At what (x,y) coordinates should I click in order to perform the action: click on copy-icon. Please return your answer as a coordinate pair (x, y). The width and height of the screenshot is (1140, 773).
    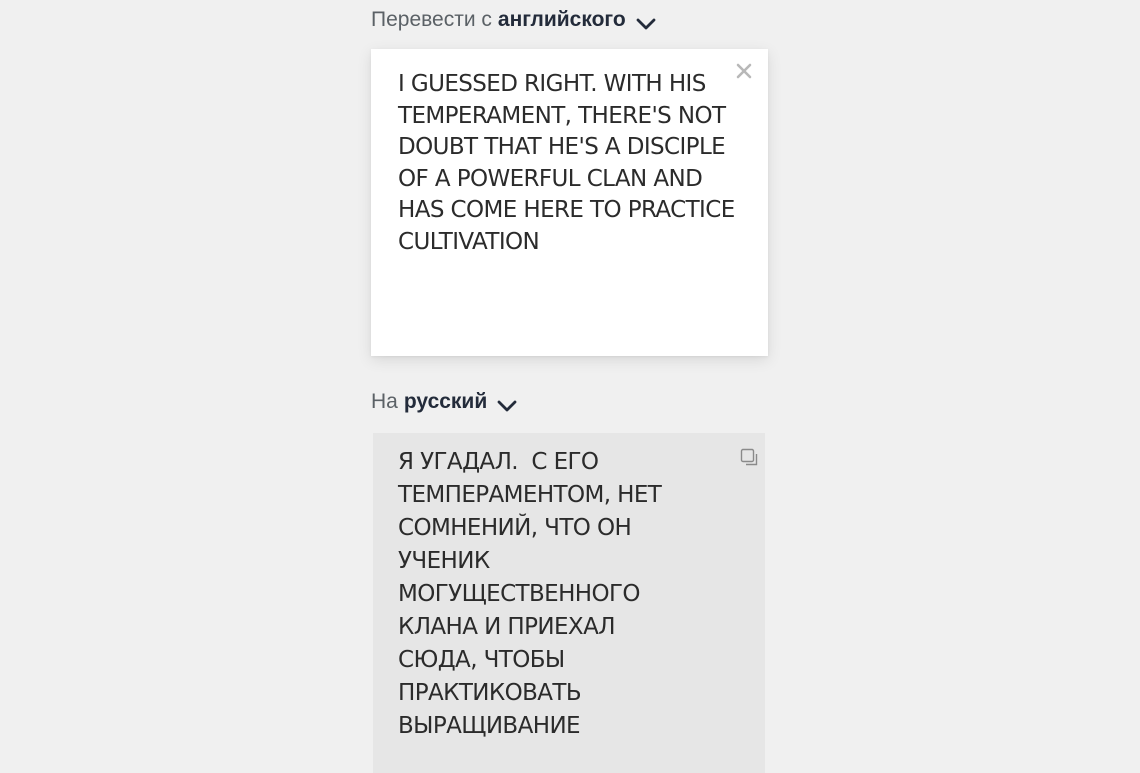
    Looking at the image, I should click on (750, 460).